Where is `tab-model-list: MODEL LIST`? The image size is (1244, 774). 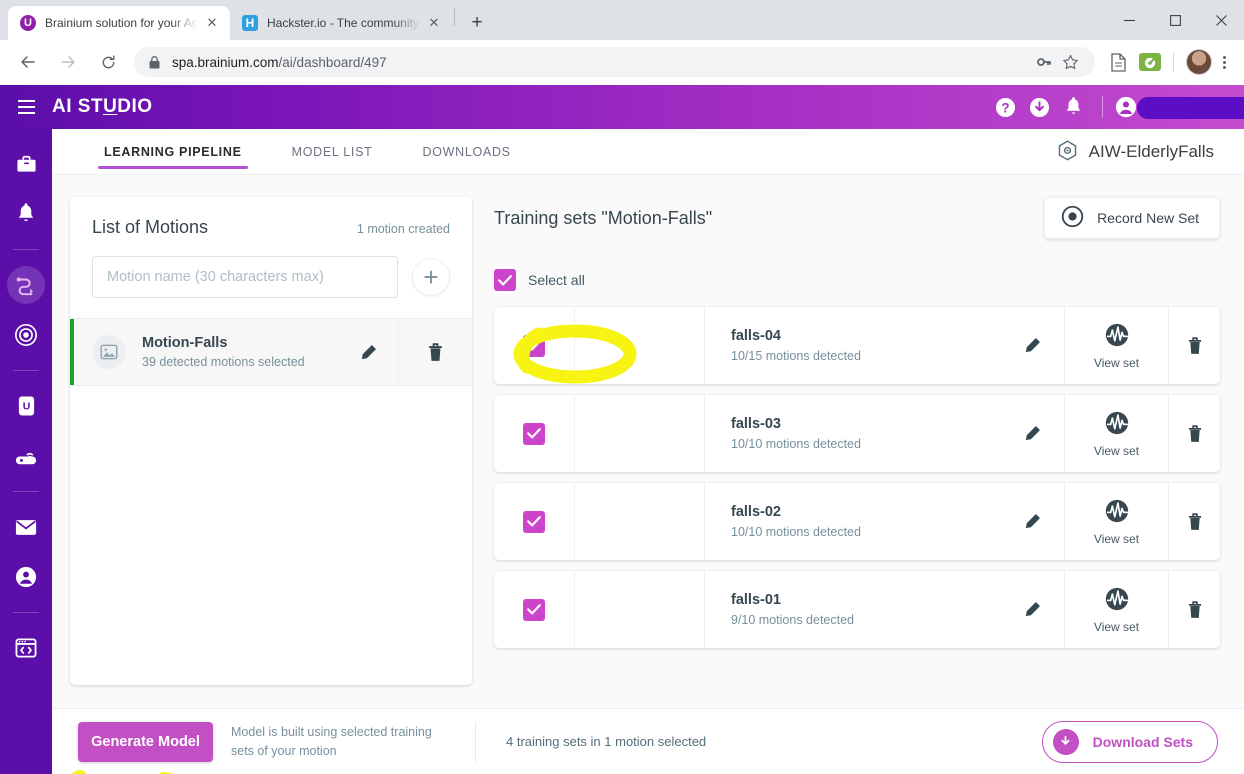 tab-model-list: MODEL LIST is located at coordinates (332, 152).